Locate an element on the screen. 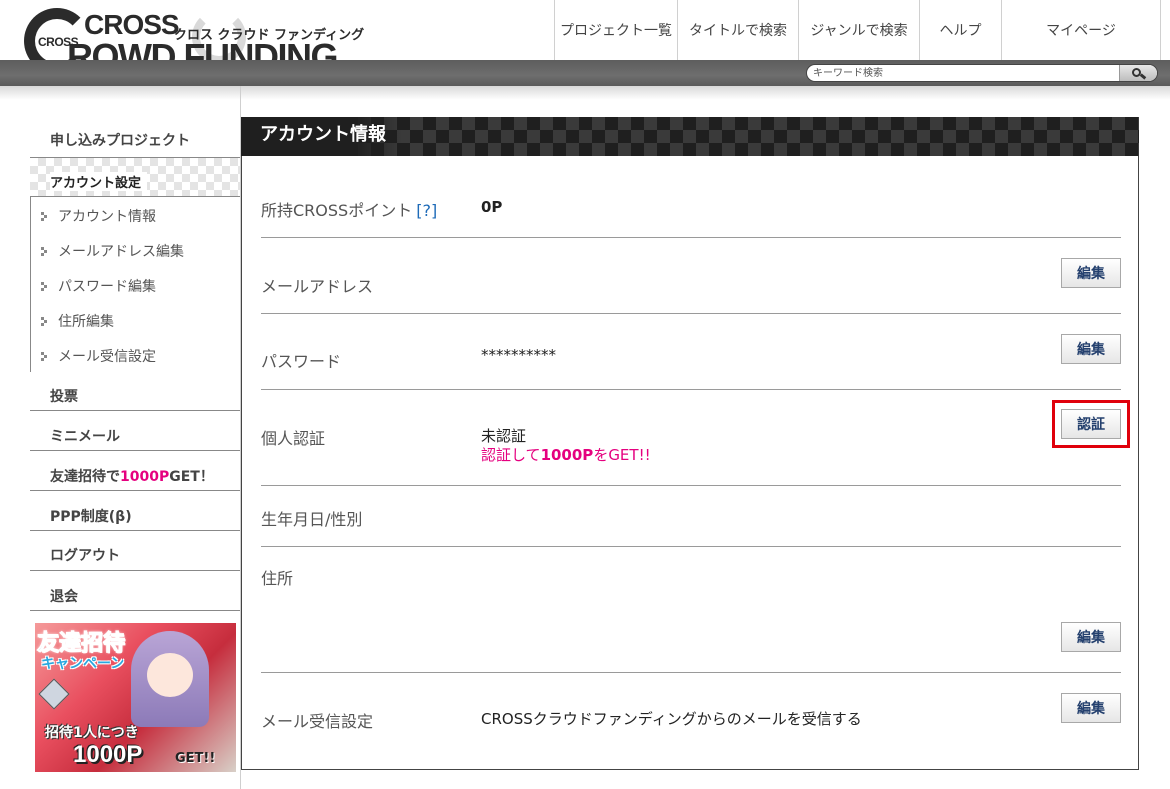 This screenshot has height=789, width=1170. sidebar-item-label: メールアドレス編集 is located at coordinates (121, 252).